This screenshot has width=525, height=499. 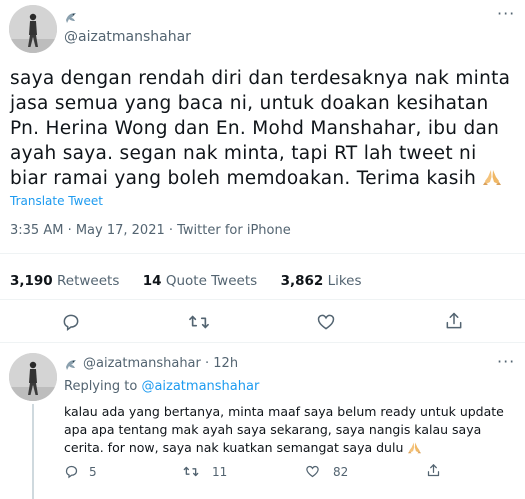 What do you see at coordinates (80, 471) in the screenshot?
I see `reply-reply-action: 5` at bounding box center [80, 471].